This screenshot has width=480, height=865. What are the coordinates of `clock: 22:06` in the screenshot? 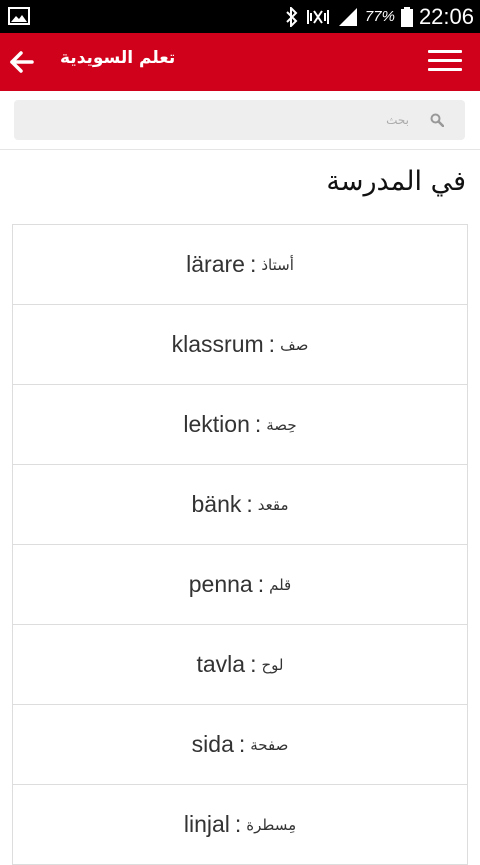 It's located at (446, 16).